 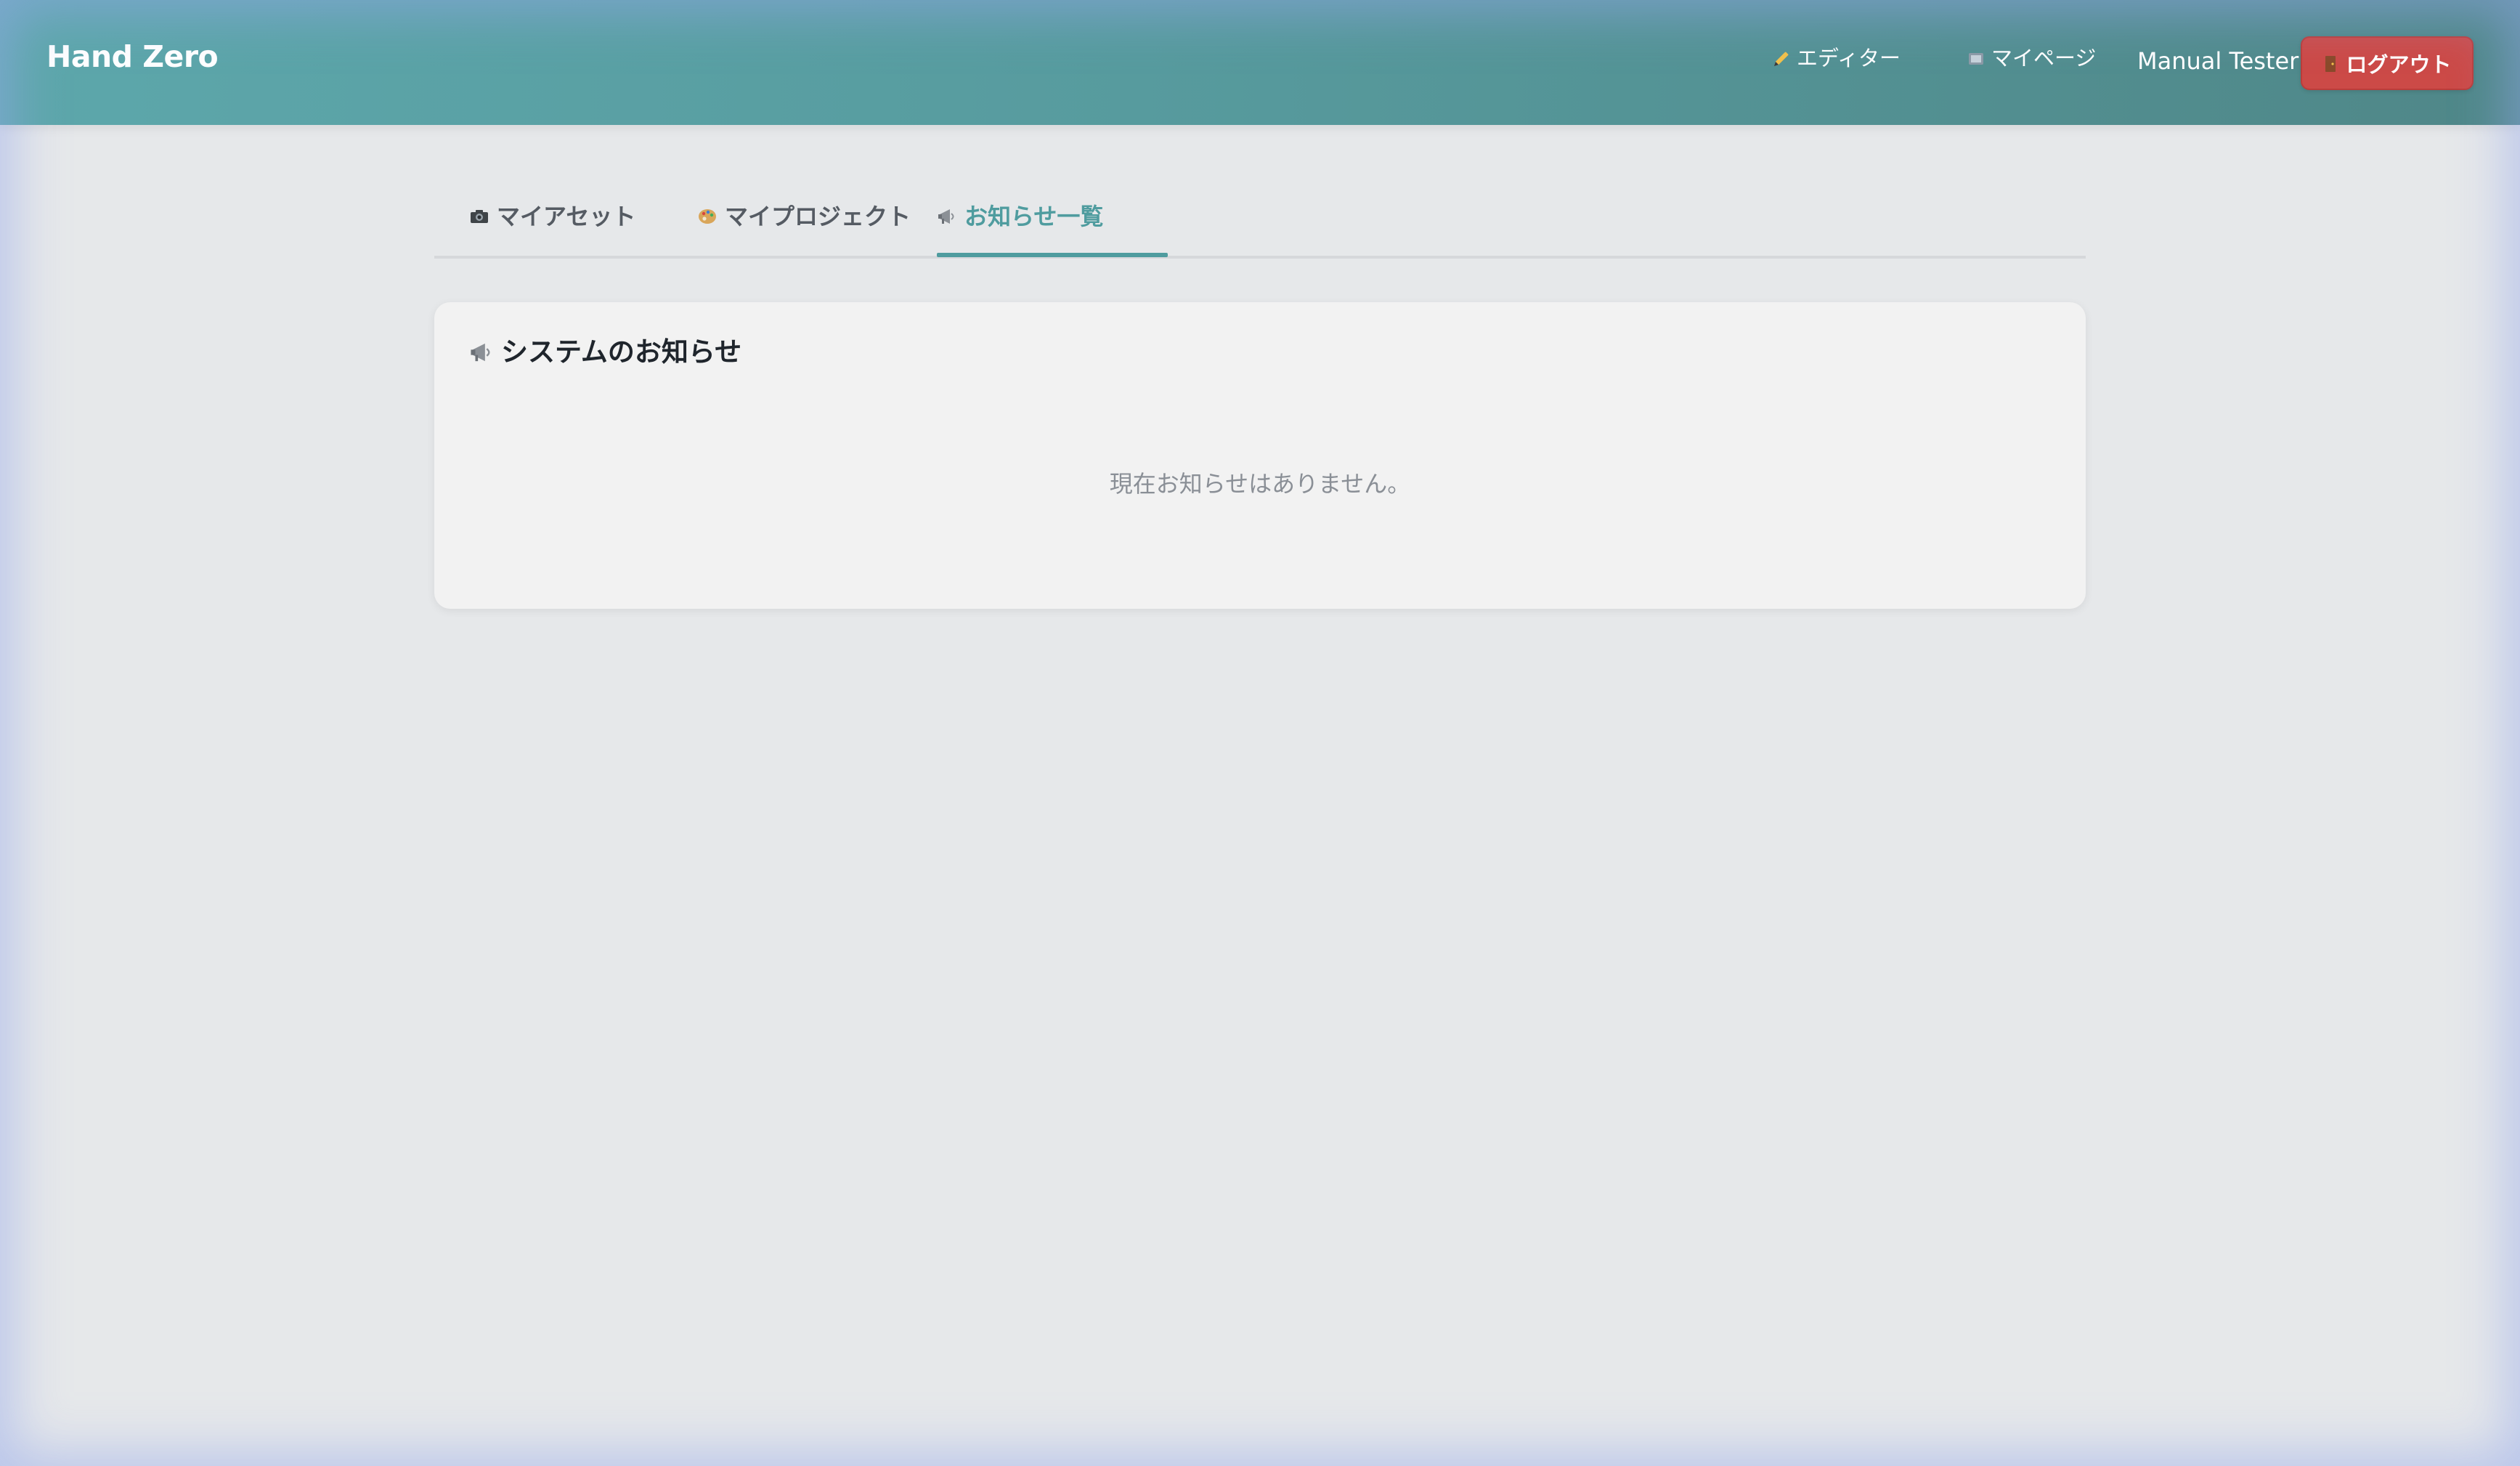 What do you see at coordinates (2218, 61) in the screenshot?
I see `user-name: Manual Tester` at bounding box center [2218, 61].